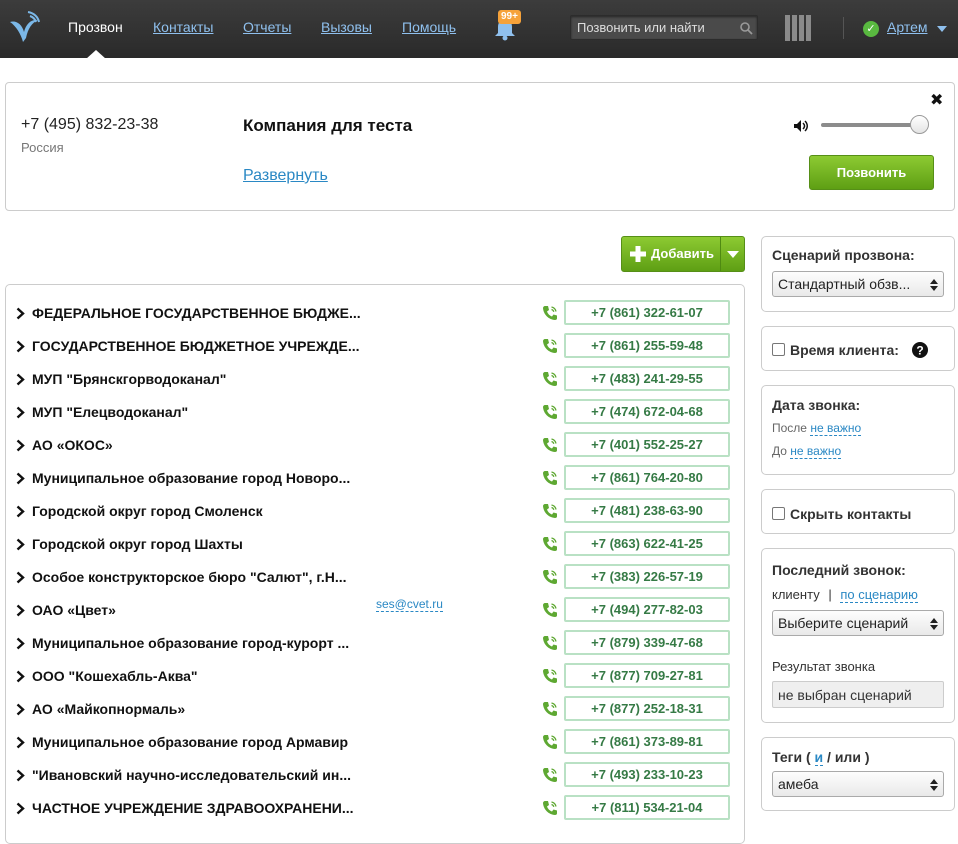 The width and height of the screenshot is (958, 844). What do you see at coordinates (202, 379) in the screenshot?
I see `contact-name: МУП "Брянскгорводоканал"` at bounding box center [202, 379].